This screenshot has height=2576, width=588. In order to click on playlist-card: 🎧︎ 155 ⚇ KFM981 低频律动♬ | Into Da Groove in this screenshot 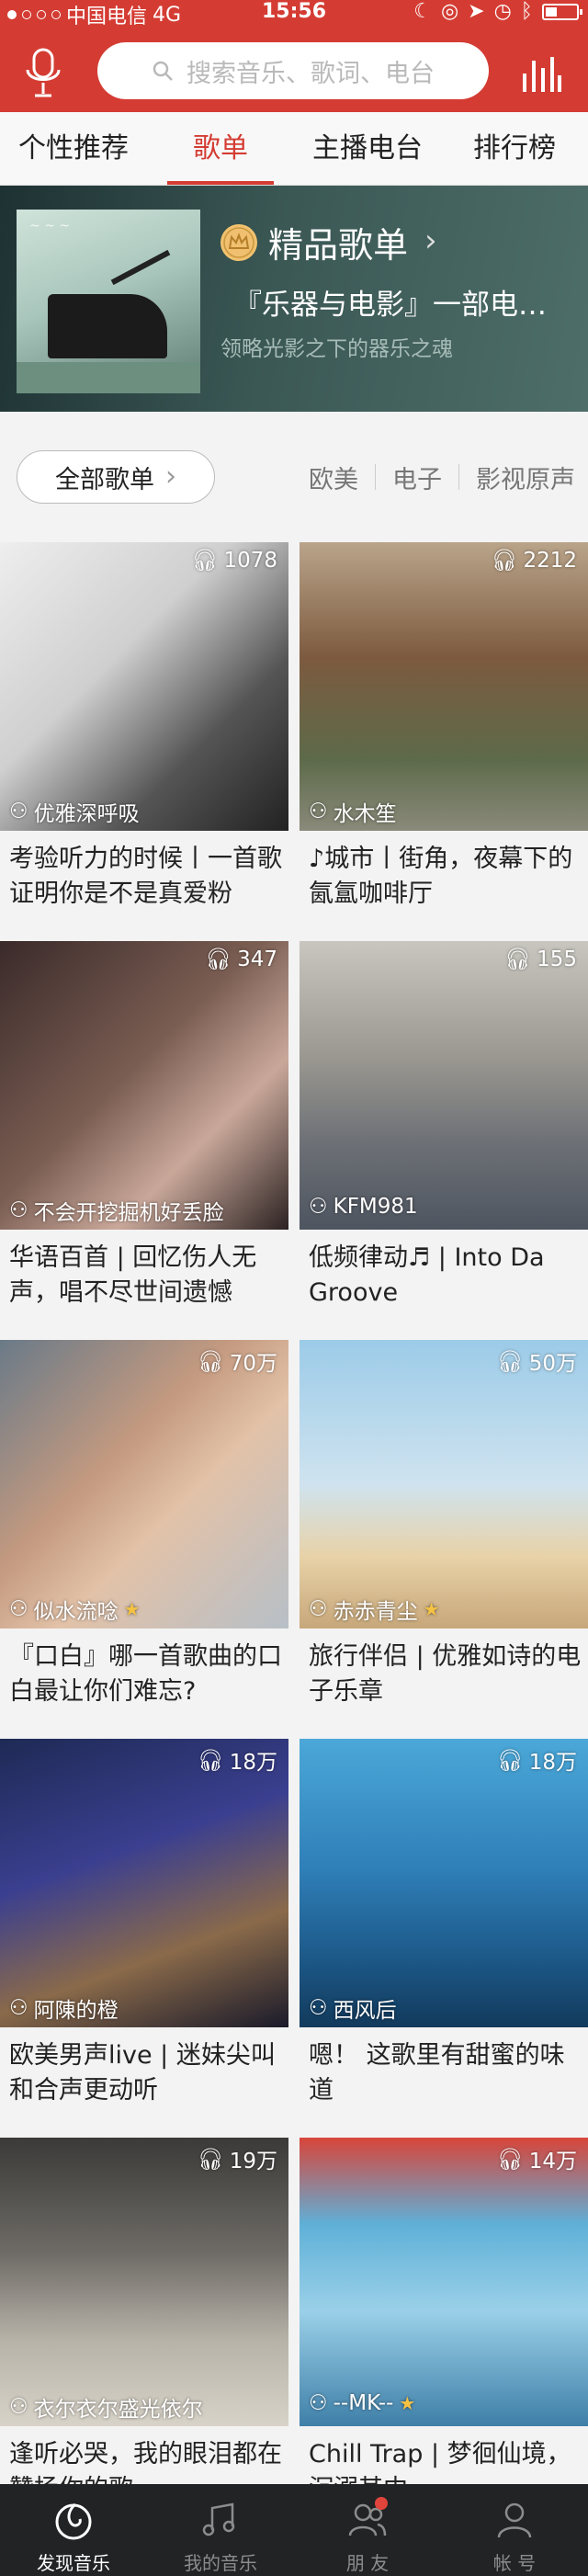, I will do `click(444, 1140)`.